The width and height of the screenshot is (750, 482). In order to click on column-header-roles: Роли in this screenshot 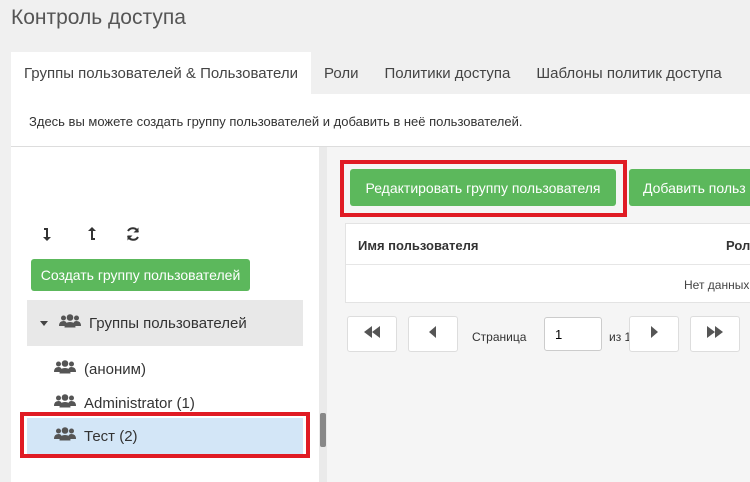, I will do `click(738, 245)`.